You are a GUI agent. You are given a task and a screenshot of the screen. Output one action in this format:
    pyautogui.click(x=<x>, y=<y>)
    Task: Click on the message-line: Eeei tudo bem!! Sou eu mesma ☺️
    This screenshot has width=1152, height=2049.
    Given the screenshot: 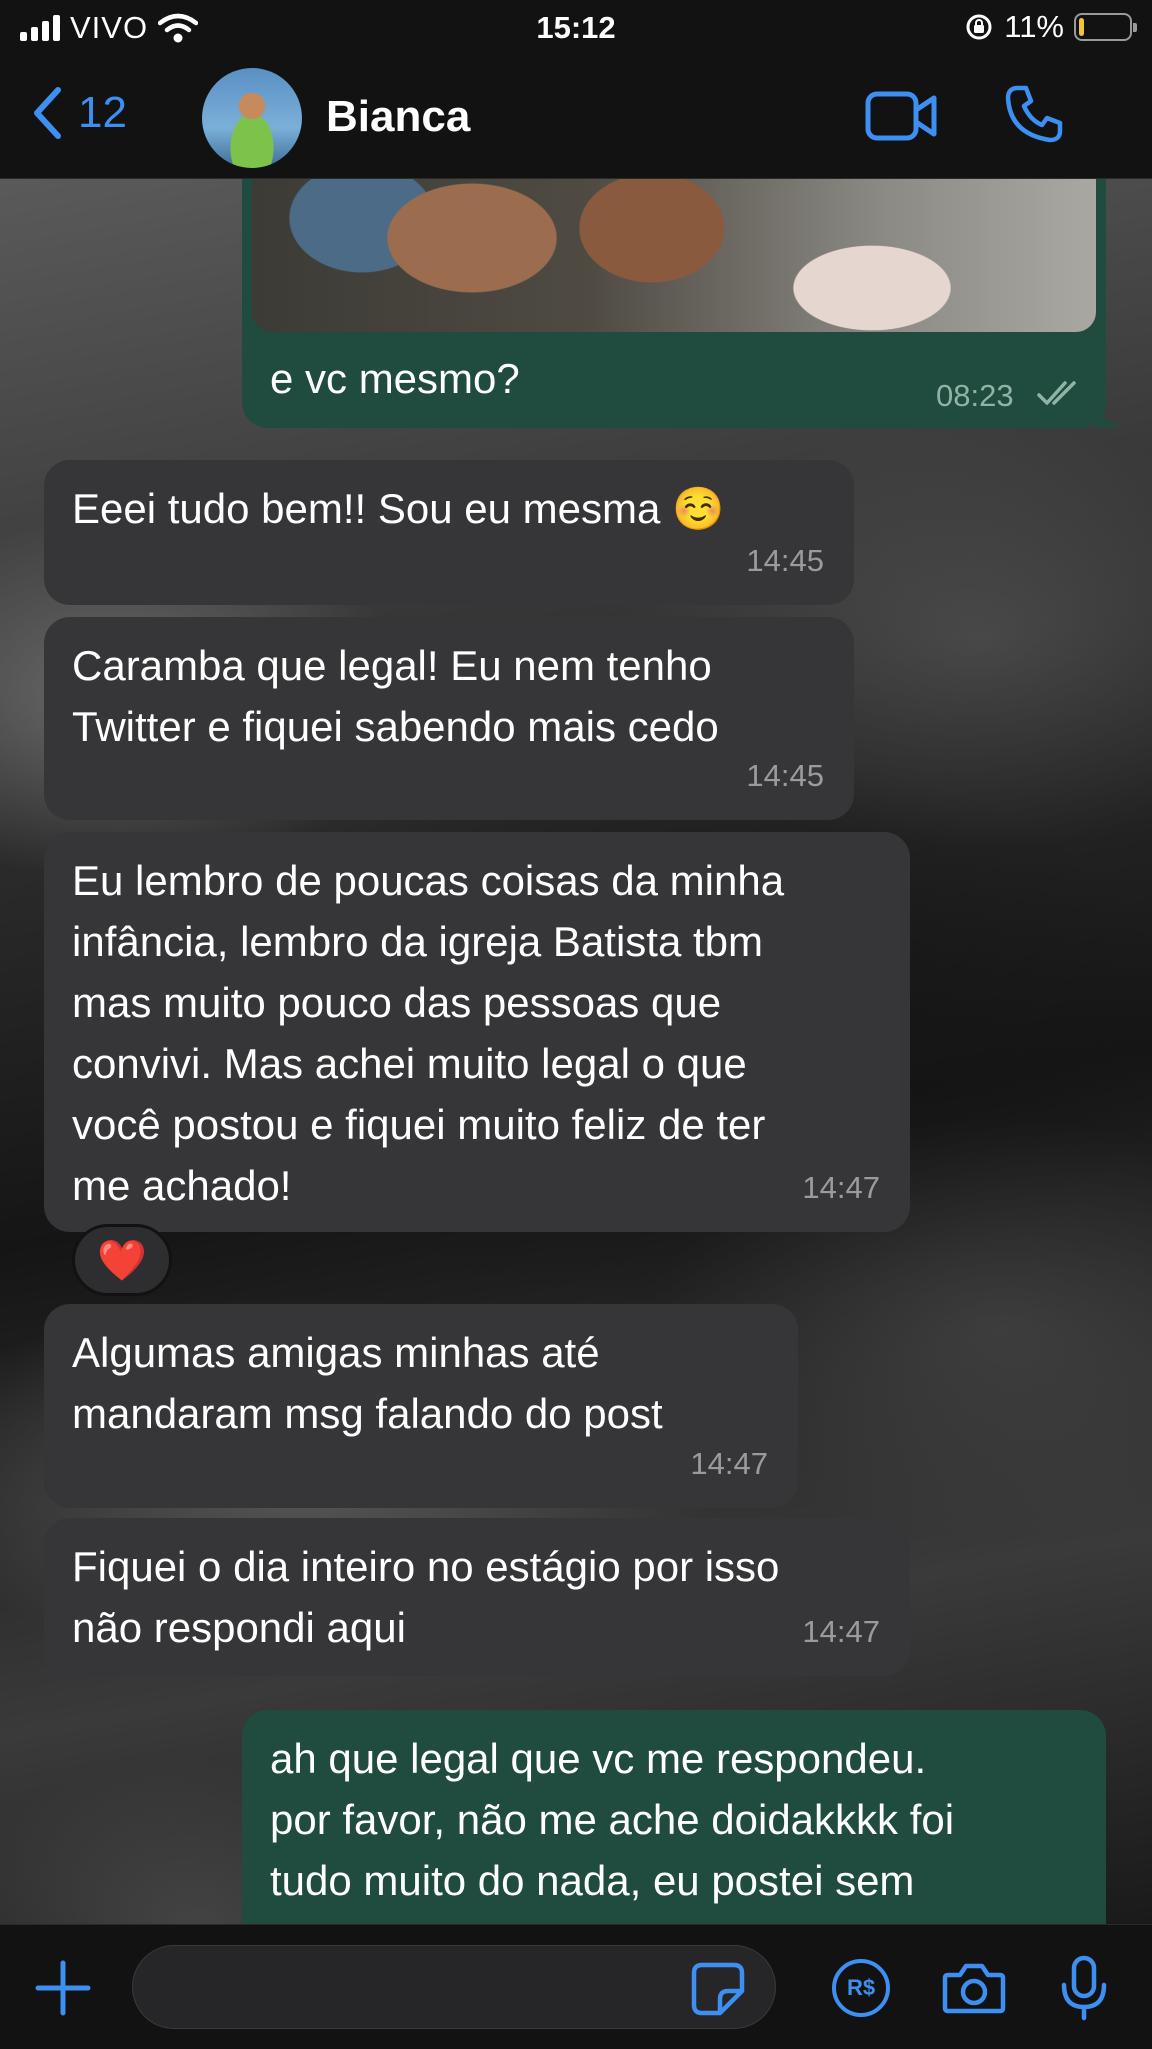 What is the action you would take?
    pyautogui.click(x=398, y=508)
    